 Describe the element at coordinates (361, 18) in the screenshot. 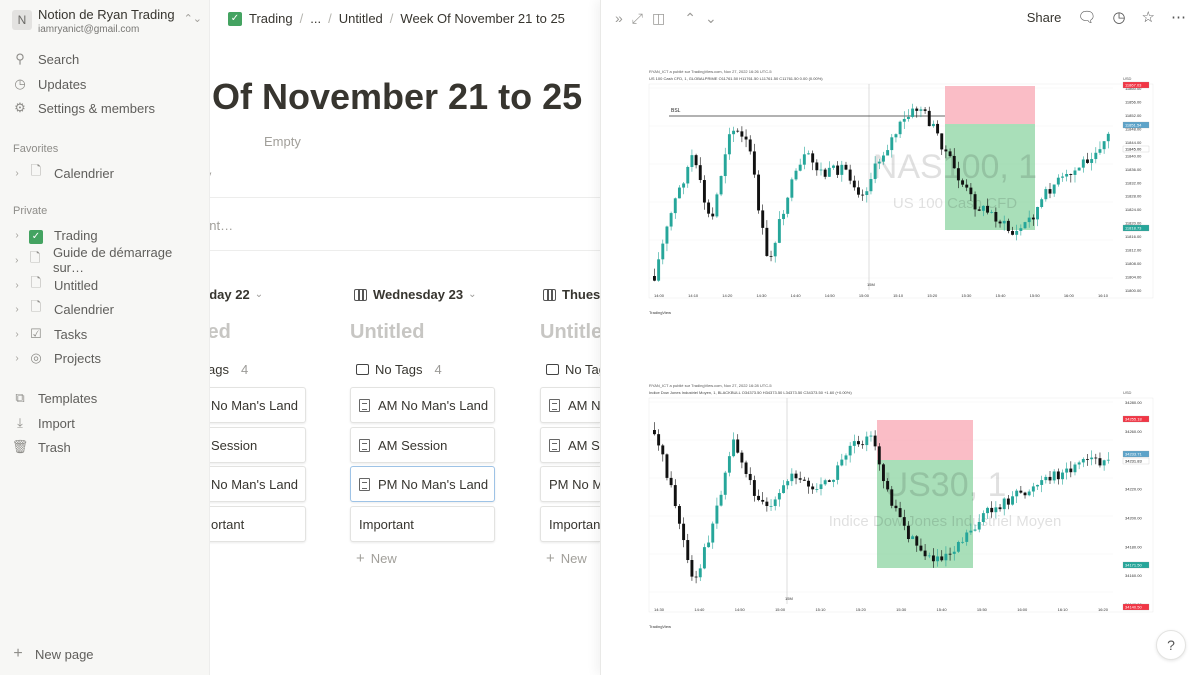

I see `breadcrumb-untitled: Untitled` at that location.